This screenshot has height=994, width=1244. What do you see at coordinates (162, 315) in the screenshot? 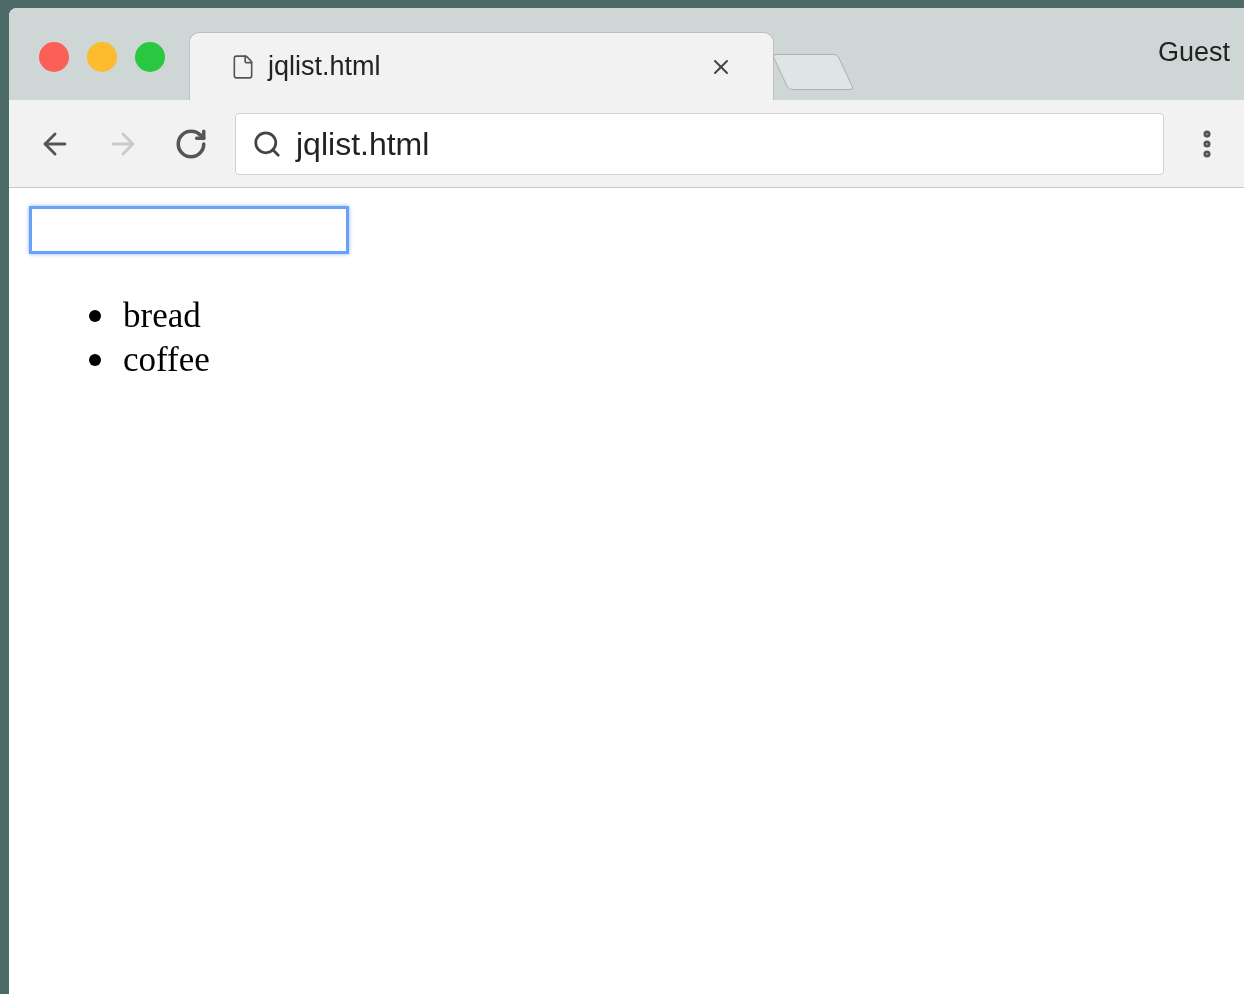
I see `list-item: bread` at bounding box center [162, 315].